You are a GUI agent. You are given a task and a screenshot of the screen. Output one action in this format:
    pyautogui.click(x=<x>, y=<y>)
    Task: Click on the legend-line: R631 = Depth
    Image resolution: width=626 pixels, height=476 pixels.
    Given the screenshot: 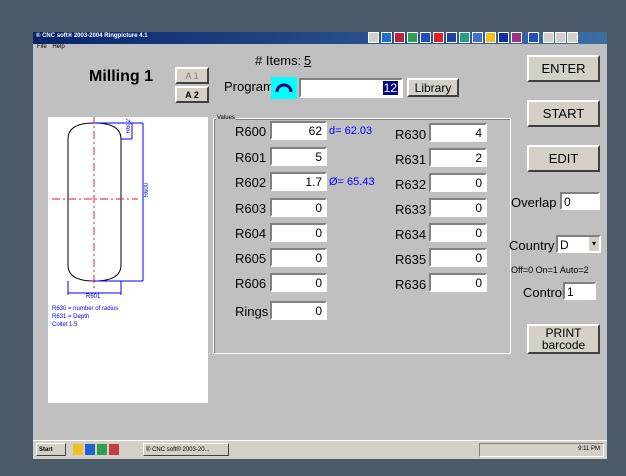 What is the action you would take?
    pyautogui.click(x=71, y=317)
    